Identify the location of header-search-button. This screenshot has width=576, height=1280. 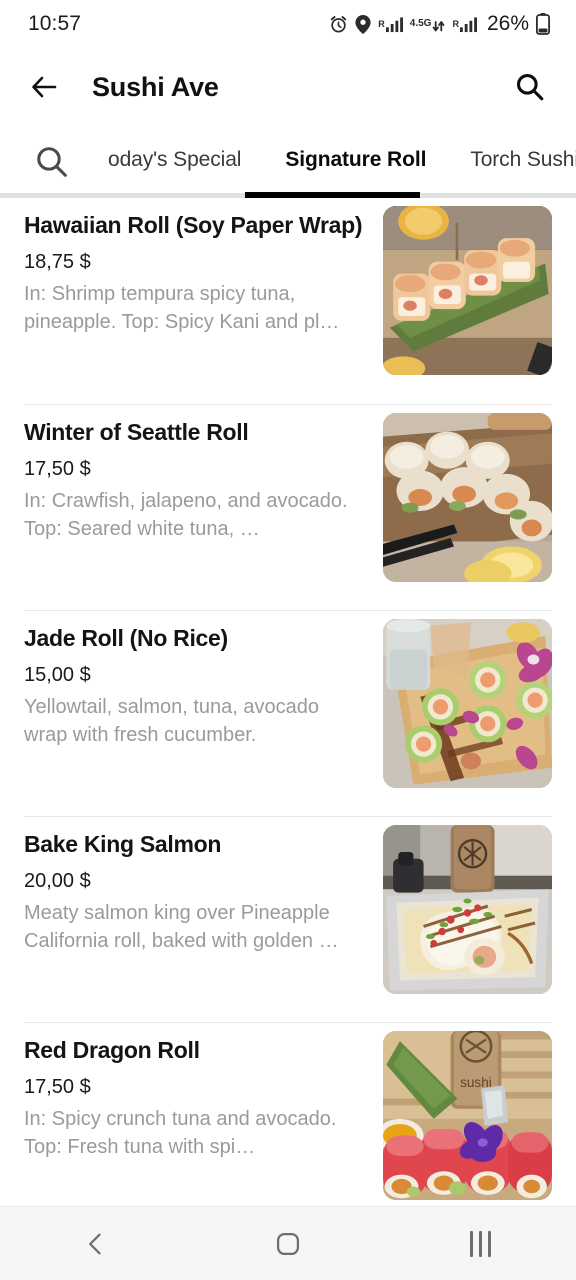
(530, 87).